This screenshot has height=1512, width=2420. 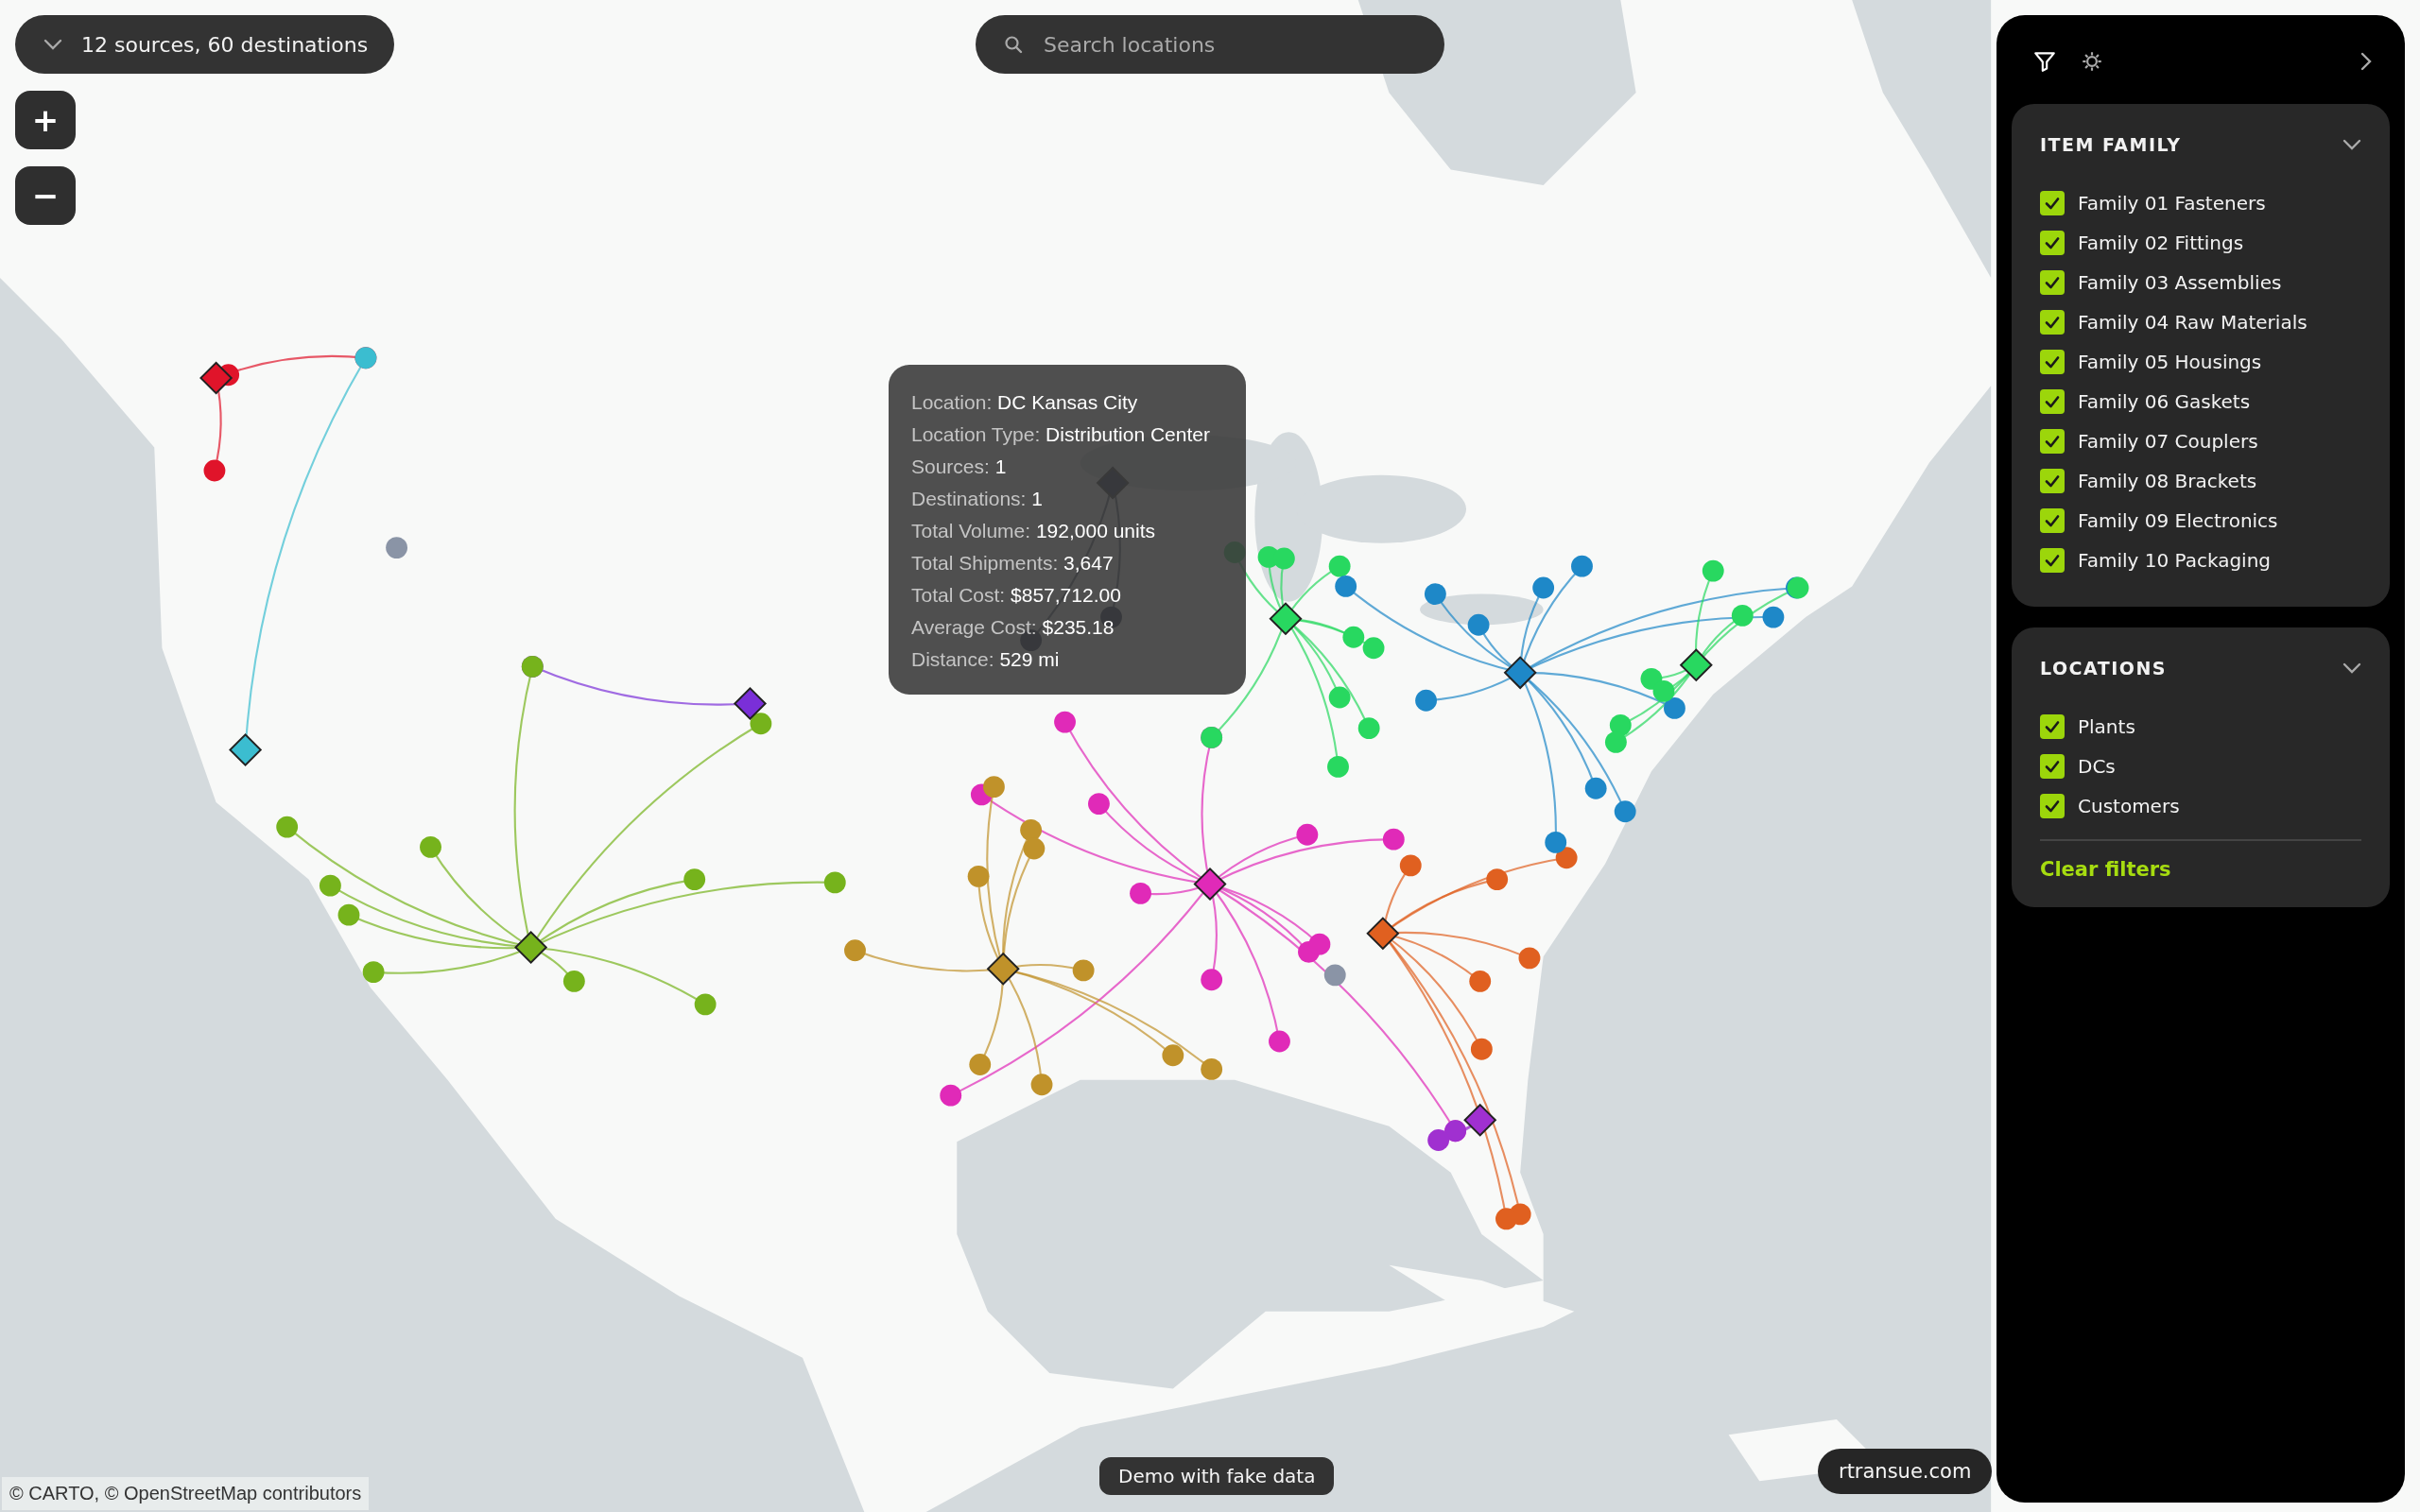 I want to click on checkbox-label: Family 07 Couplers, so click(x=2168, y=441).